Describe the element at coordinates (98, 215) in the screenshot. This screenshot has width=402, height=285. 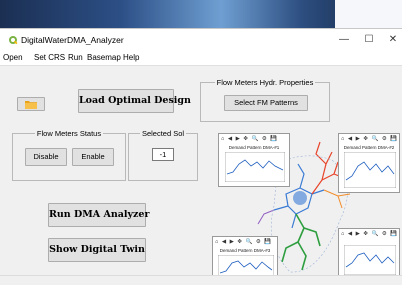
I see `run-dma-analyzer-button: Run DMA Analyzer` at that location.